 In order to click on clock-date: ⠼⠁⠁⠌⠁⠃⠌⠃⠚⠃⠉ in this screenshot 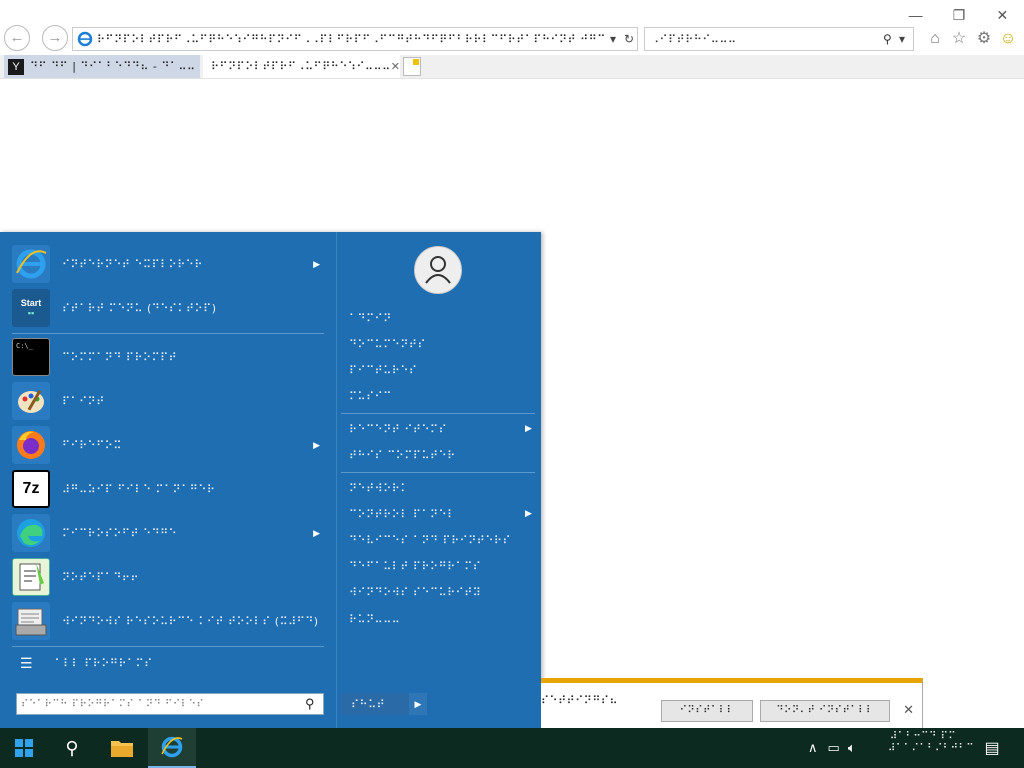, I will do `click(931, 748)`.